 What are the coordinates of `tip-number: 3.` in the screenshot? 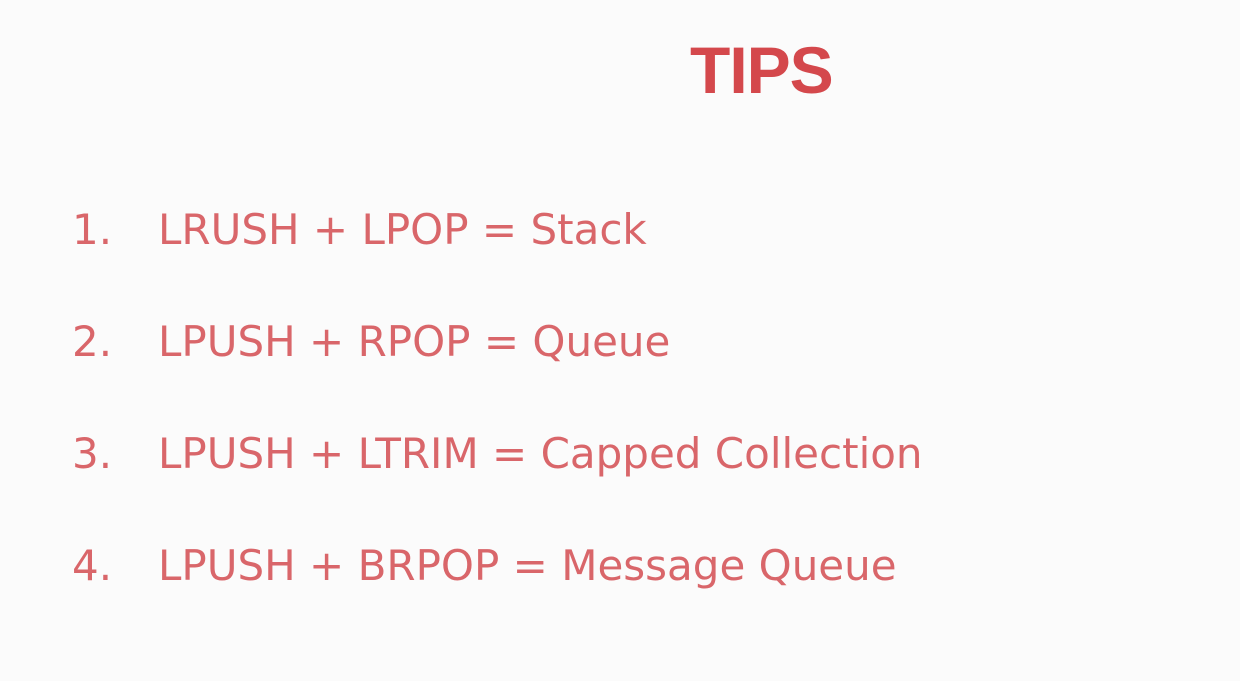 It's located at (92, 453).